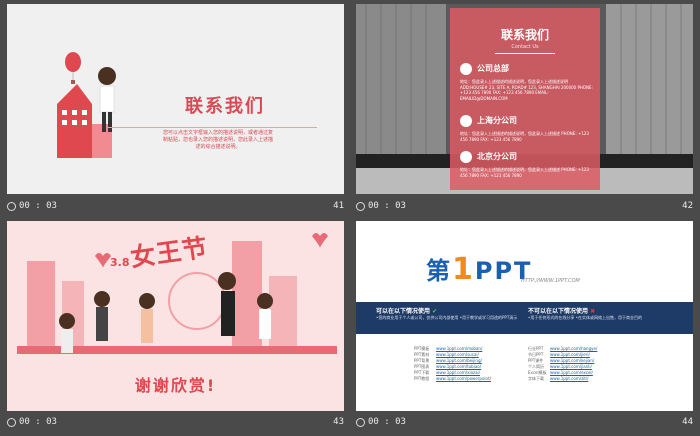 This screenshot has height=436, width=700. What do you see at coordinates (573, 348) in the screenshot?
I see `link: www.1ppt.com/hangye/` at bounding box center [573, 348].